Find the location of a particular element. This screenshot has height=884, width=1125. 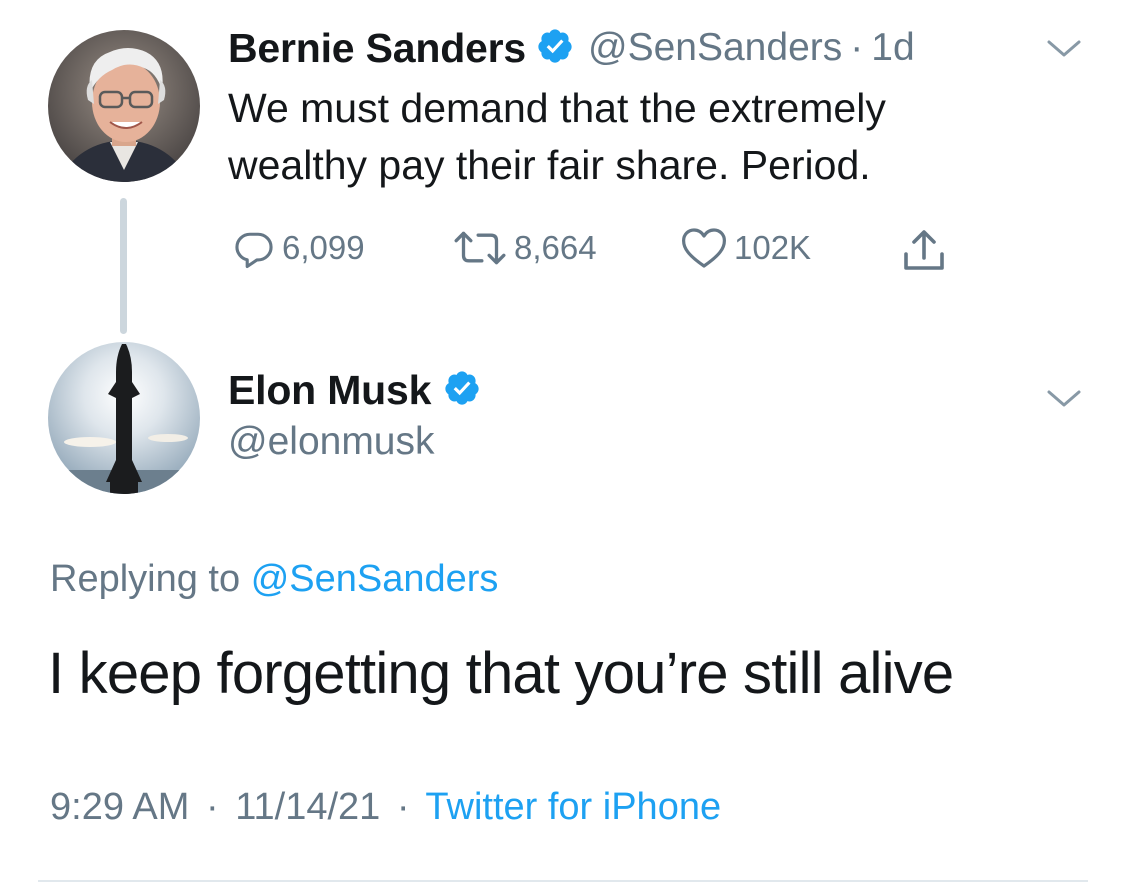

replying-to-label: Replying to is located at coordinates (145, 579).